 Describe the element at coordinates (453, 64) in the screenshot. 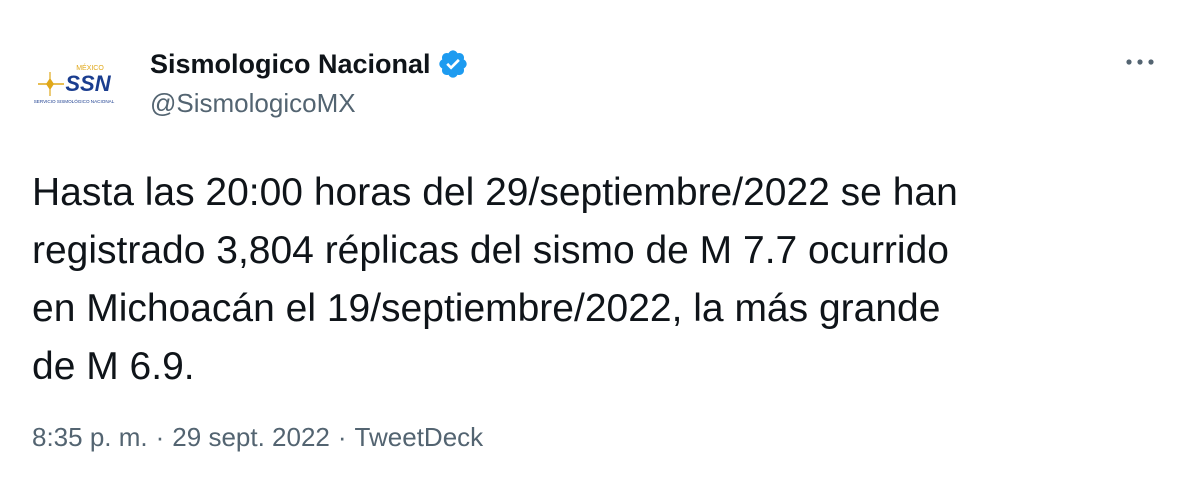

I see `verified-badge-icon` at that location.